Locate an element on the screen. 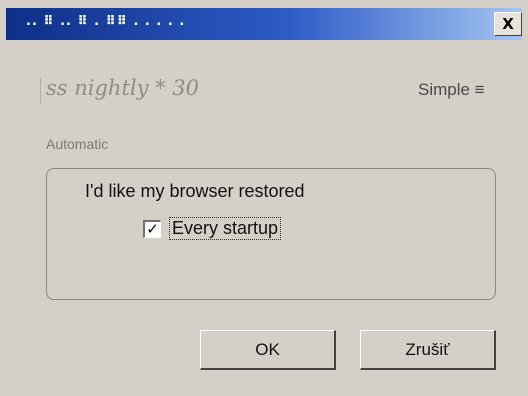 The width and height of the screenshot is (528, 396). close-button: X is located at coordinates (508, 24).